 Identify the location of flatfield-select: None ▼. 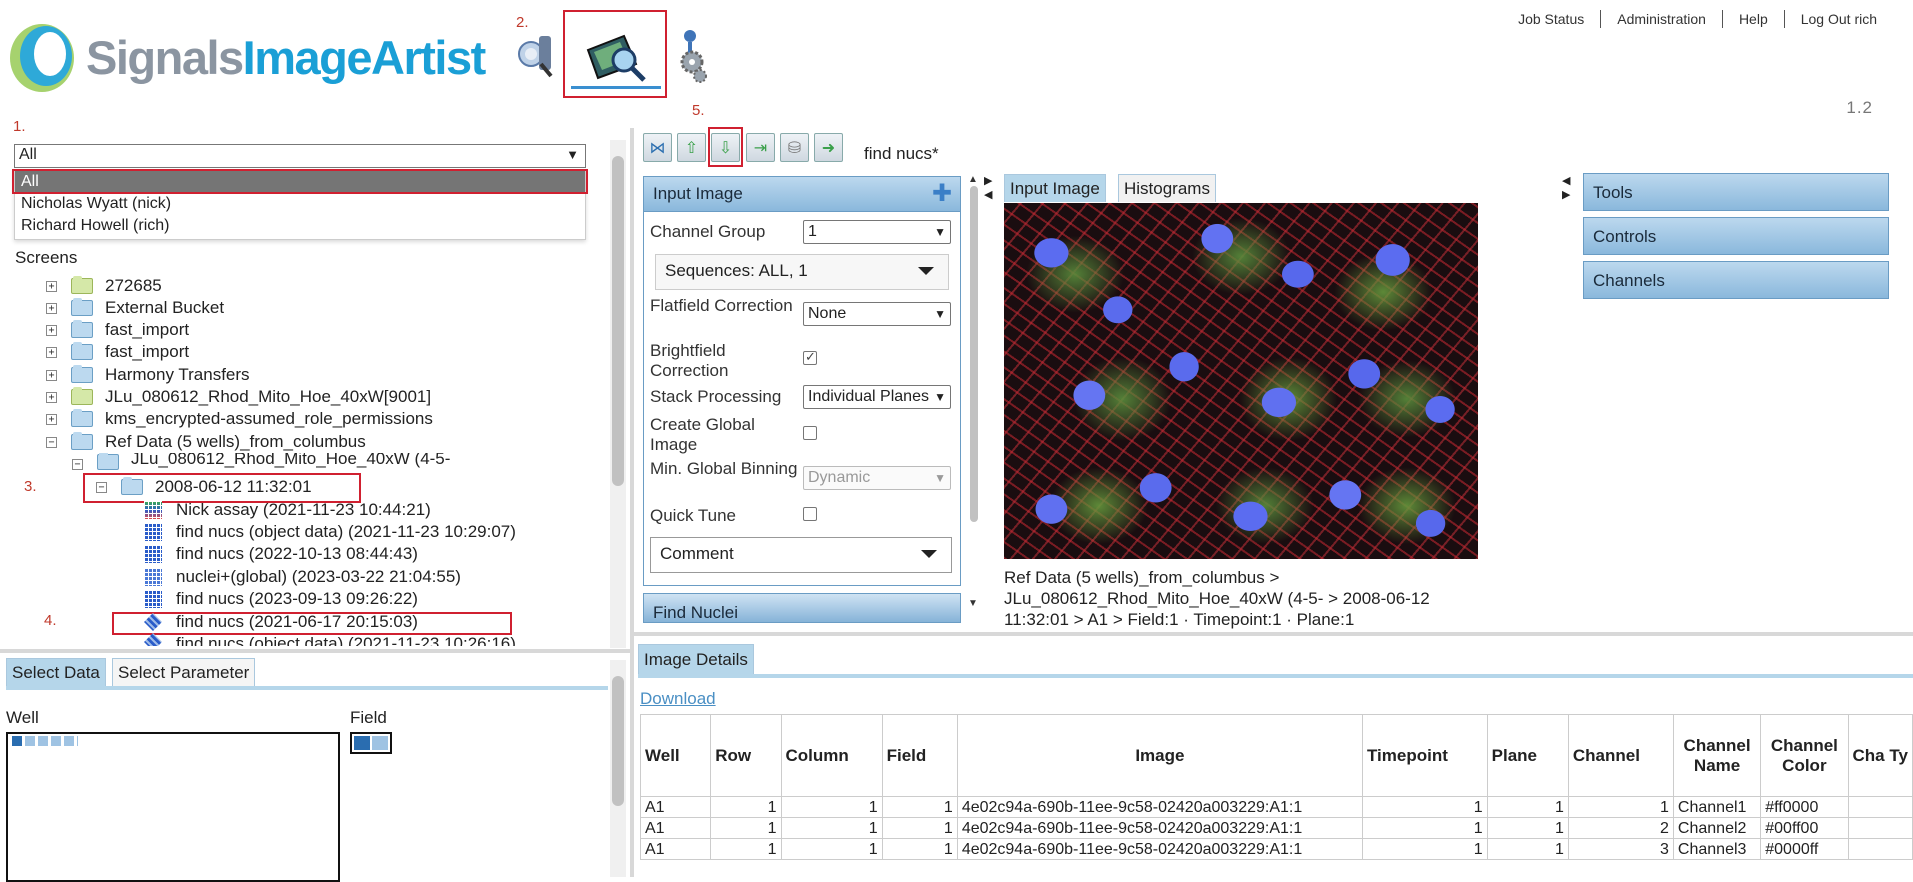
(877, 314).